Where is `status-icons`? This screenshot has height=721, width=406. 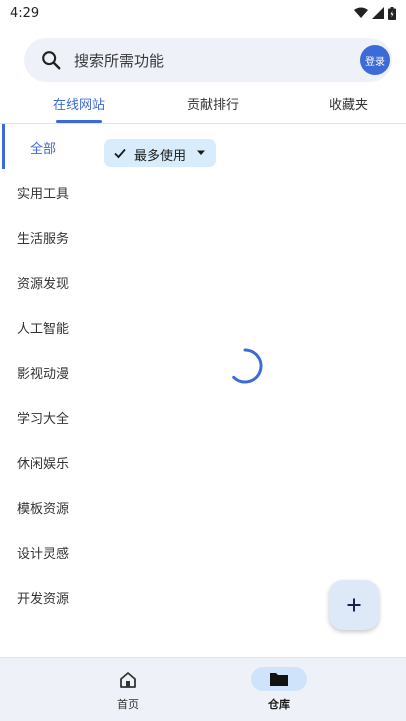 status-icons is located at coordinates (375, 13).